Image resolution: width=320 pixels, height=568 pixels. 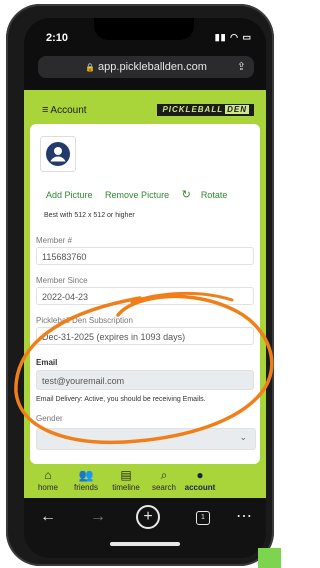 I want to click on status-bar: 2:10 ▮▮ ◠ ▭, so click(x=145, y=34).